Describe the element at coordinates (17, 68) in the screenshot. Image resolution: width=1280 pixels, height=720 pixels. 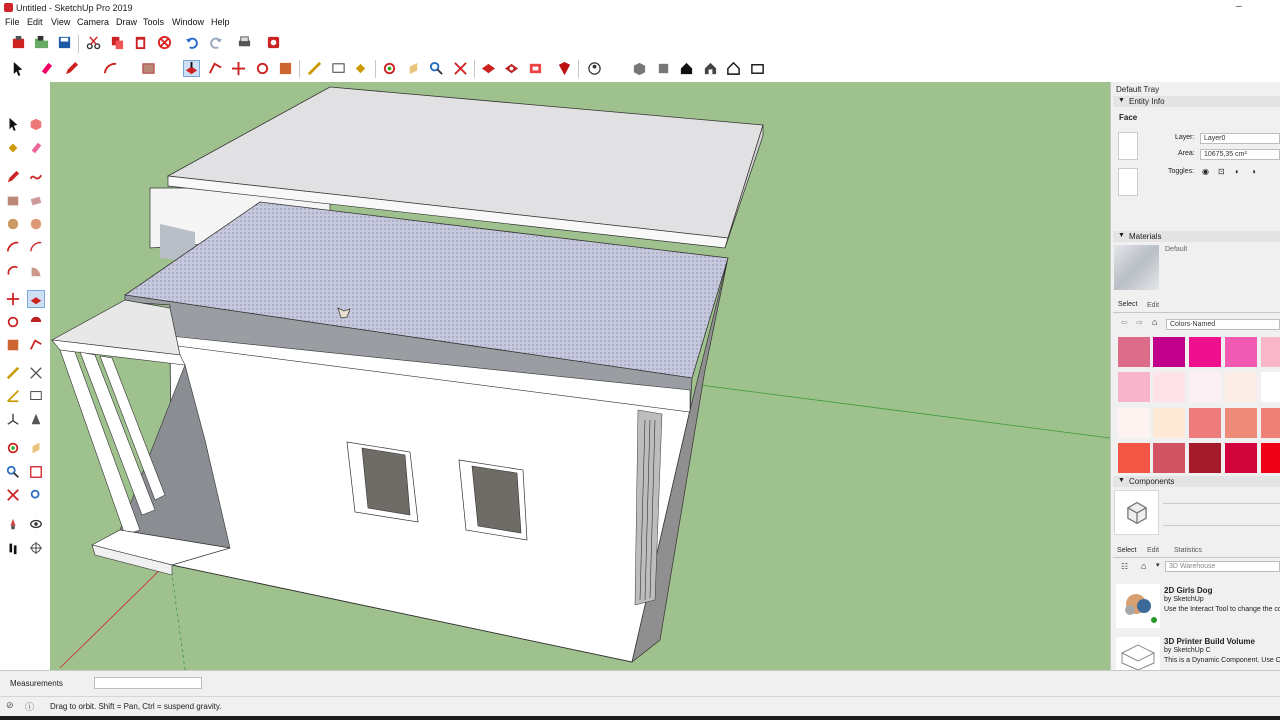
I see `select-arrow-icon` at that location.